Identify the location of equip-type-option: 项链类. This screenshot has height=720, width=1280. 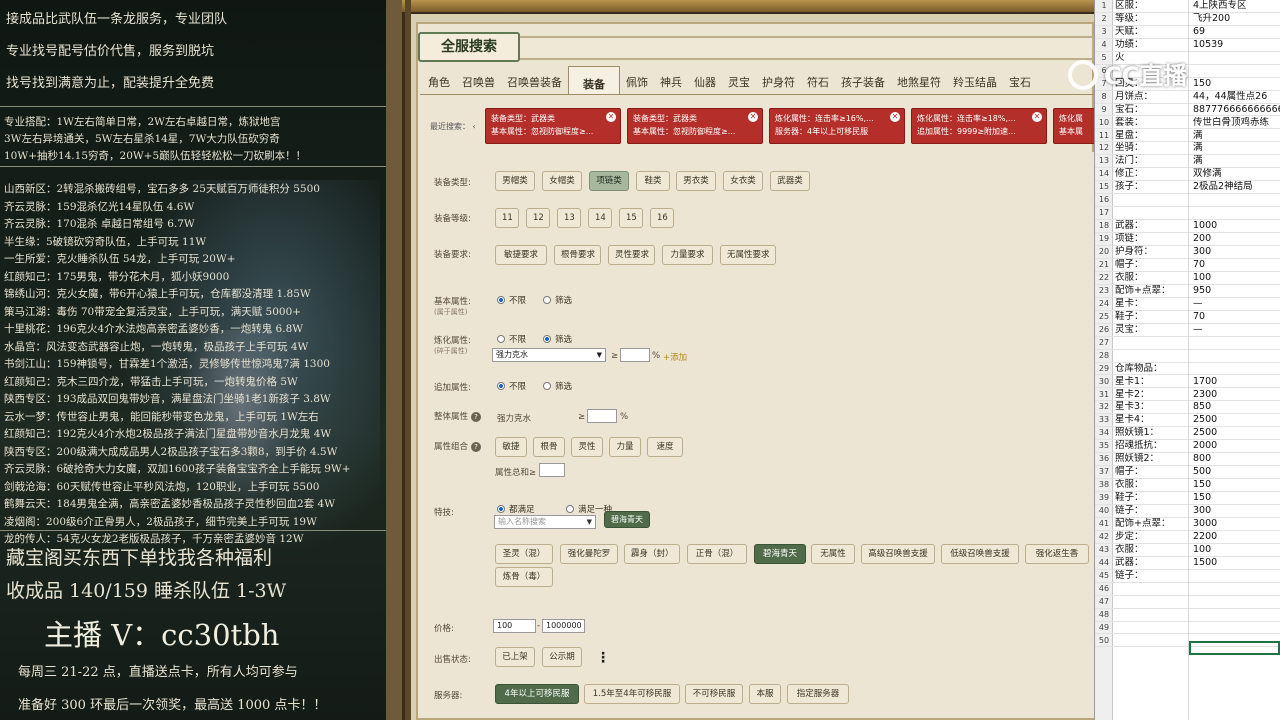
(609, 181).